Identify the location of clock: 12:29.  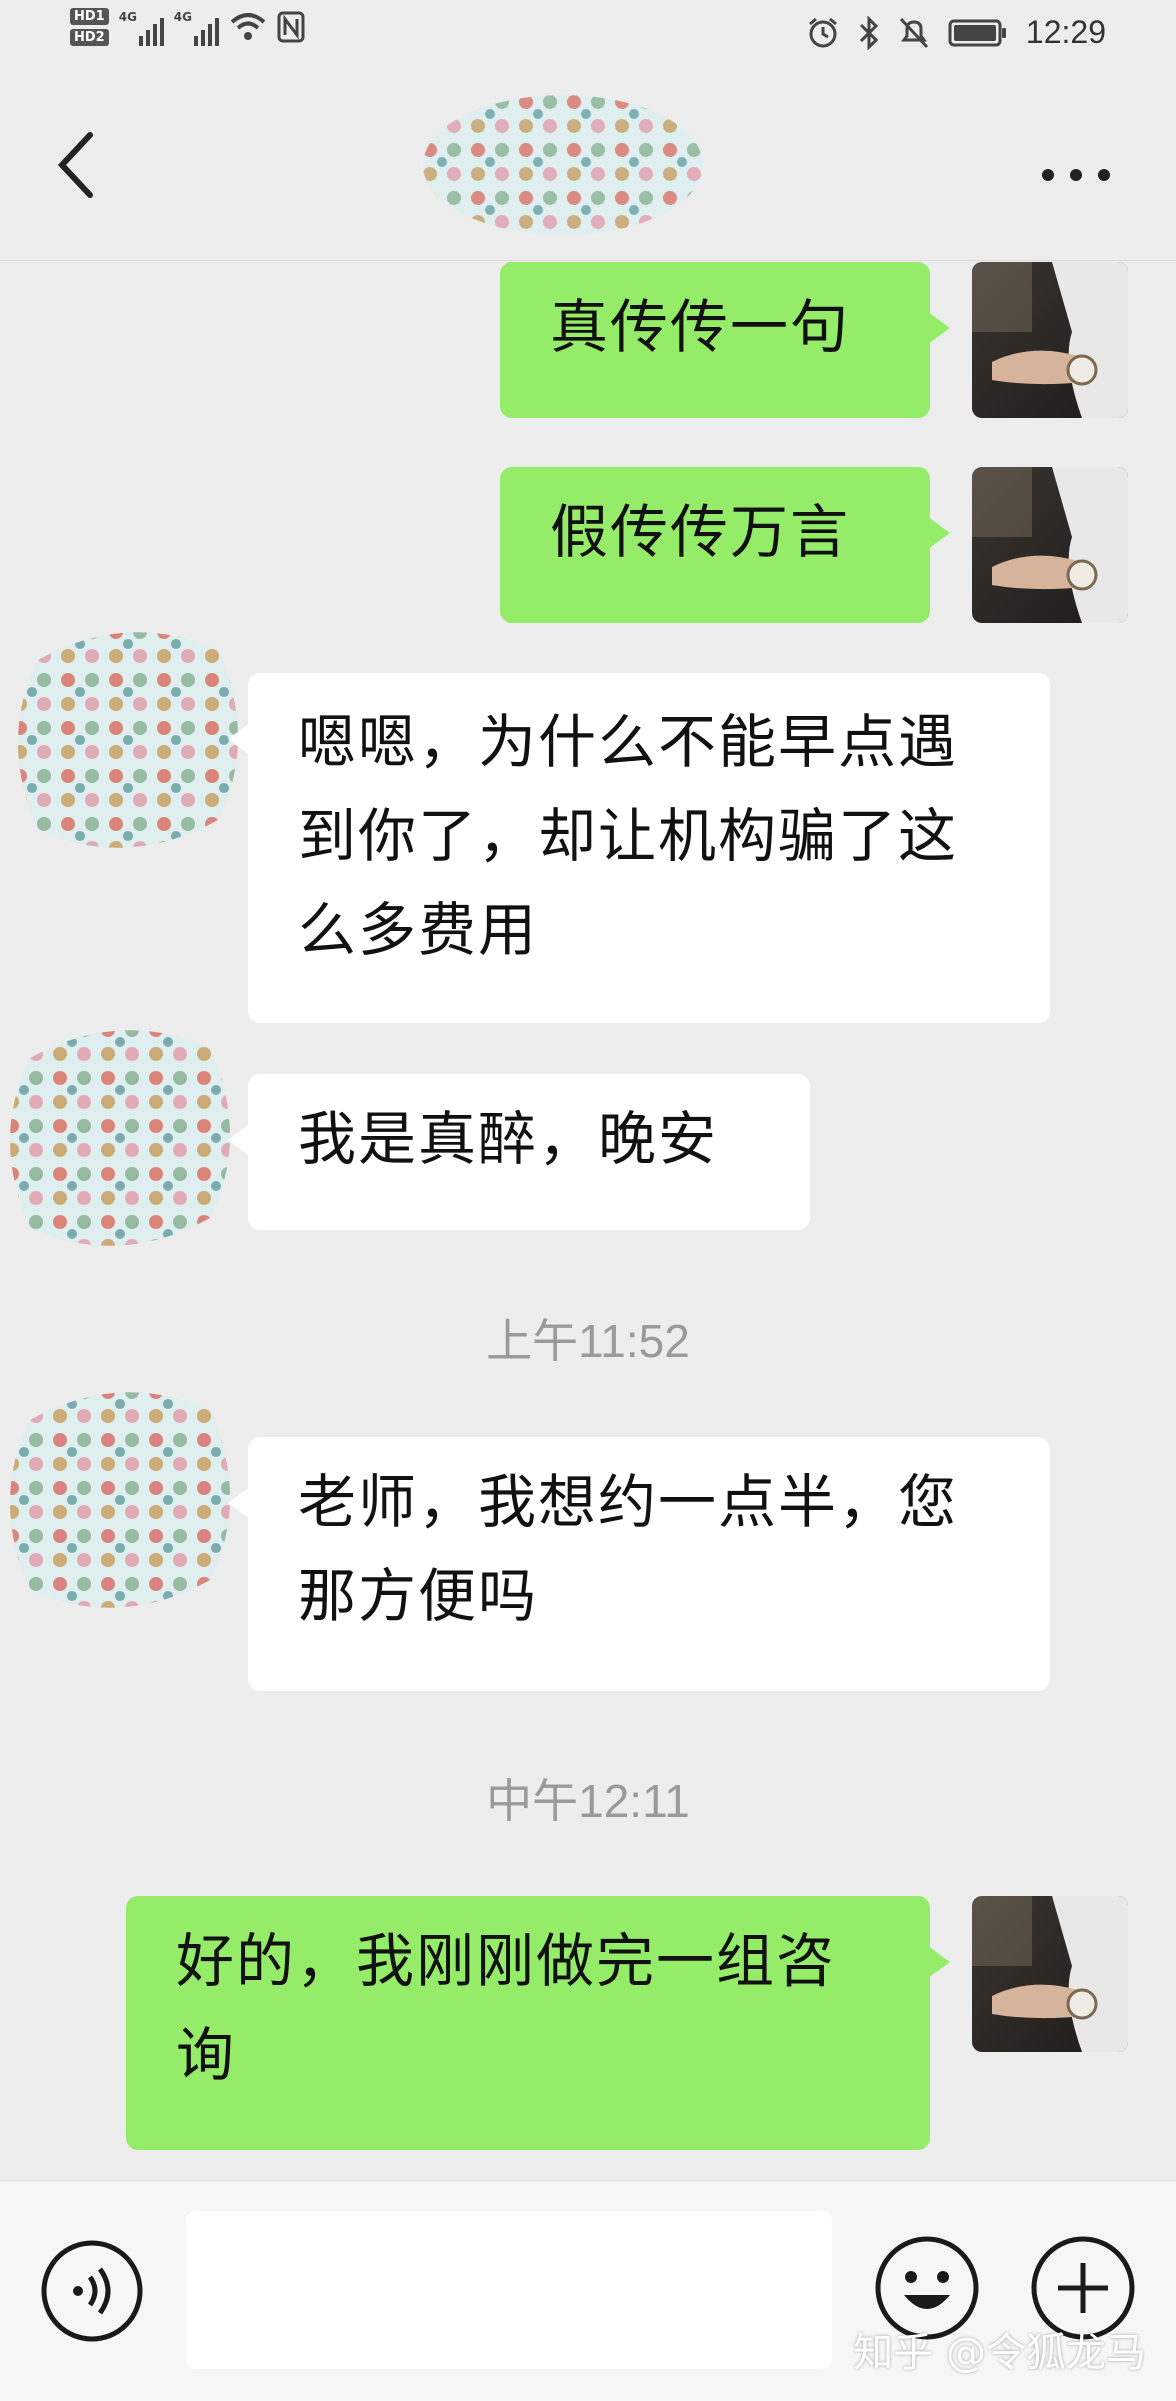
(1065, 32).